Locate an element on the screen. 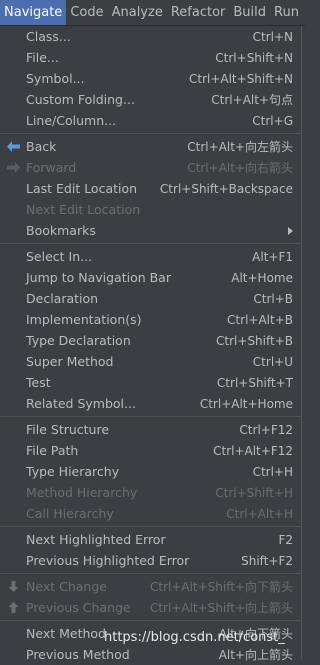  menu-item-file-structure: File Structure Ctrl+F12 is located at coordinates (150, 429).